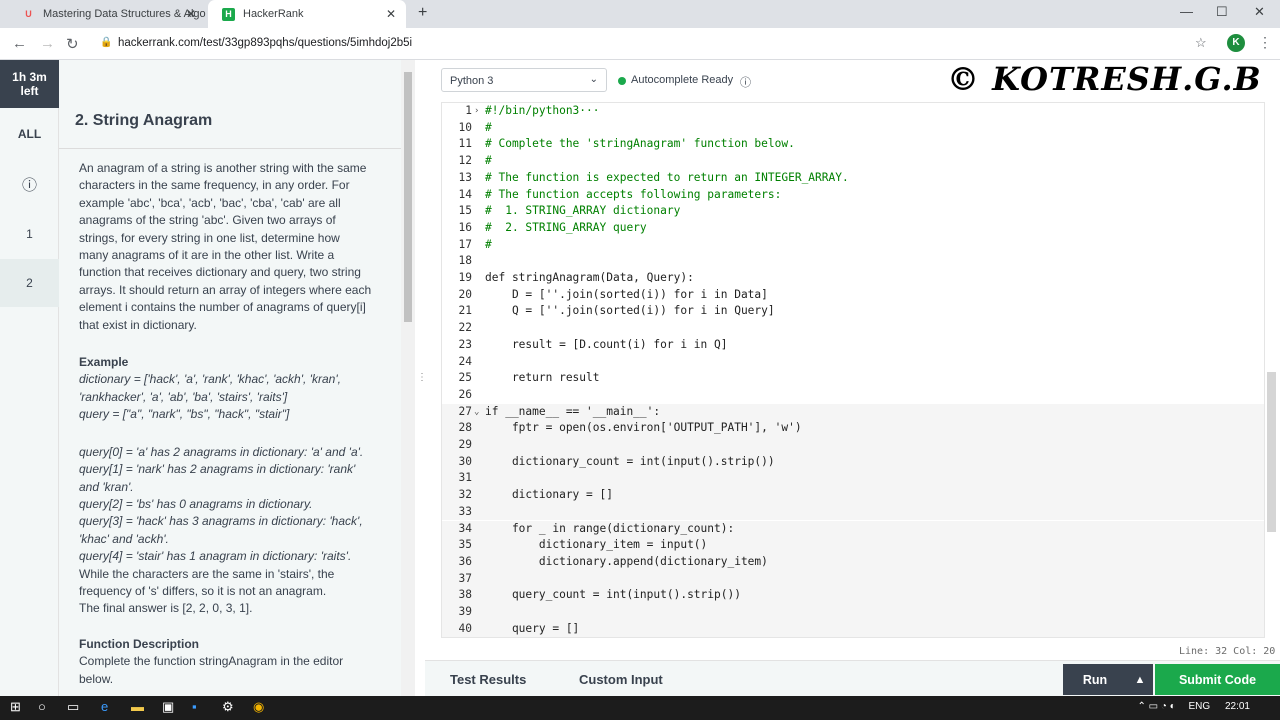 This screenshot has width=1280, height=720. I want to click on bookmark-star-icon: ☆, so click(1201, 43).